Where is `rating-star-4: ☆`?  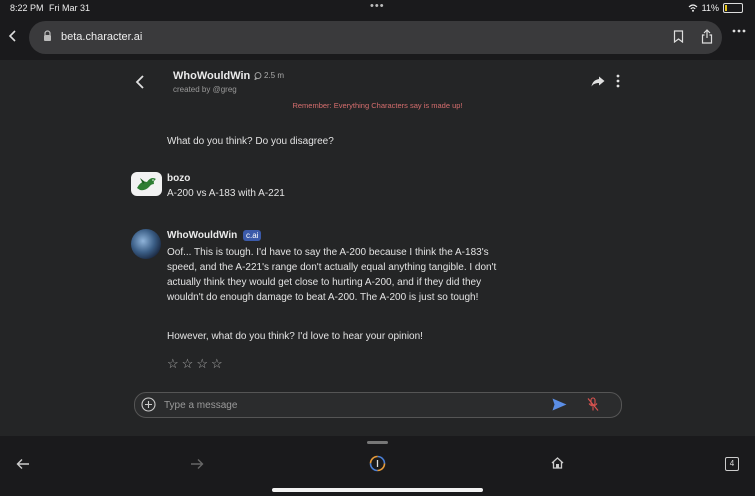
rating-star-4: ☆ is located at coordinates (217, 364).